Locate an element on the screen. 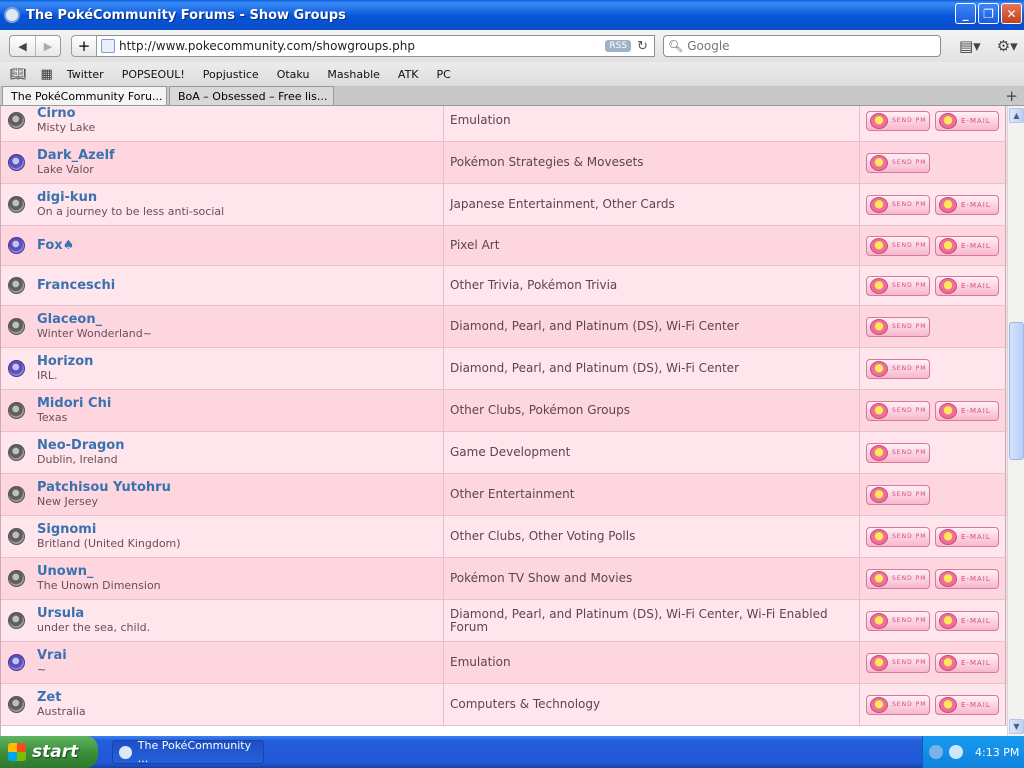  member-title: Dublin, Ireland is located at coordinates (77, 459).